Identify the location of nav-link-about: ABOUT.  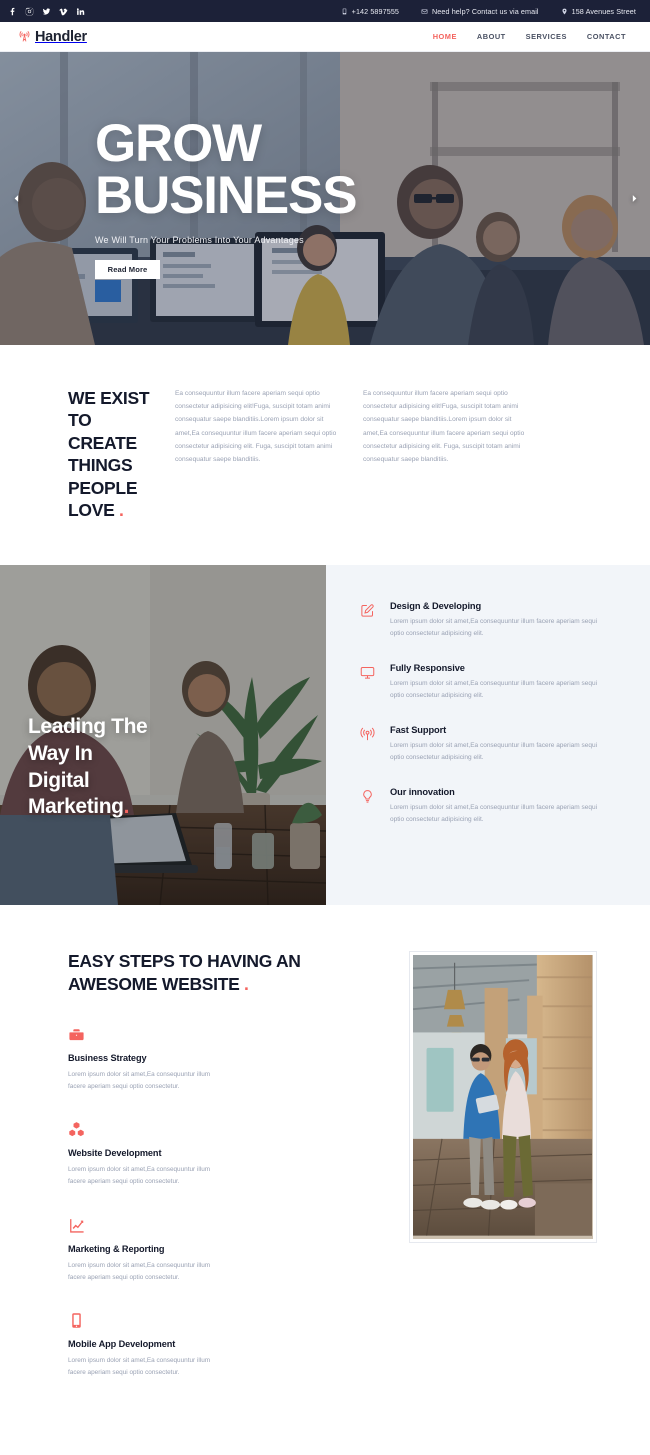
(491, 36).